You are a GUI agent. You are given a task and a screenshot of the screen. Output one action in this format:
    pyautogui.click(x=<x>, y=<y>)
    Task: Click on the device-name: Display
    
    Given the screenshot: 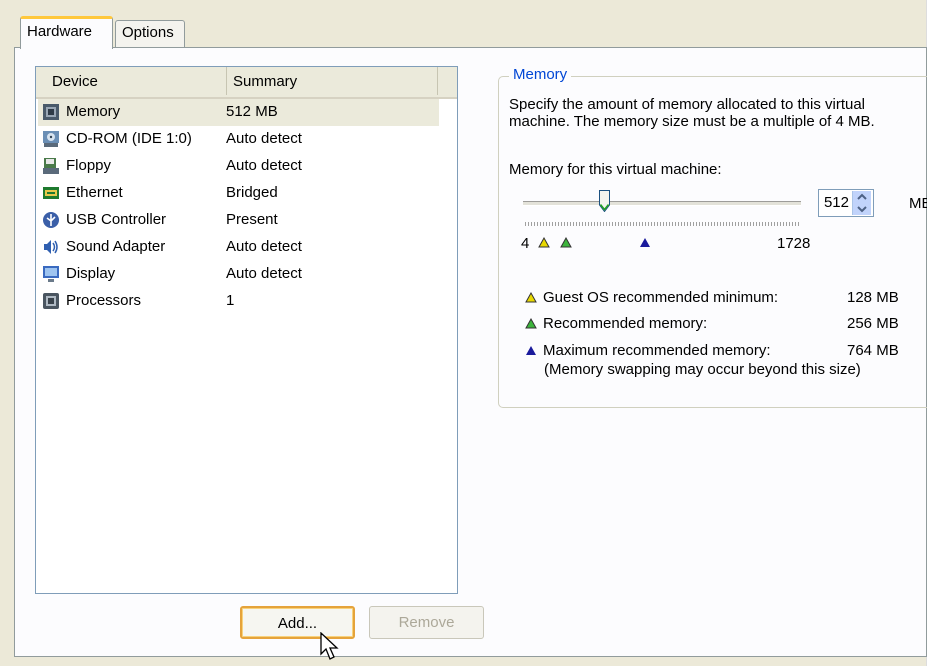 What is the action you would take?
    pyautogui.click(x=91, y=273)
    